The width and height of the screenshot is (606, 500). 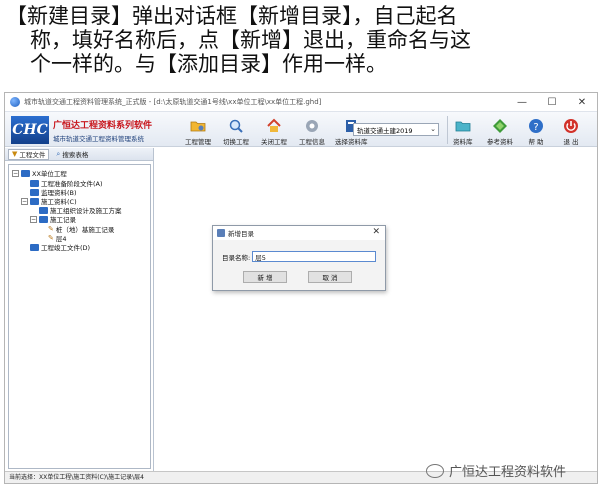 I want to click on tree-node-label: XX单位工程, so click(x=49, y=174).